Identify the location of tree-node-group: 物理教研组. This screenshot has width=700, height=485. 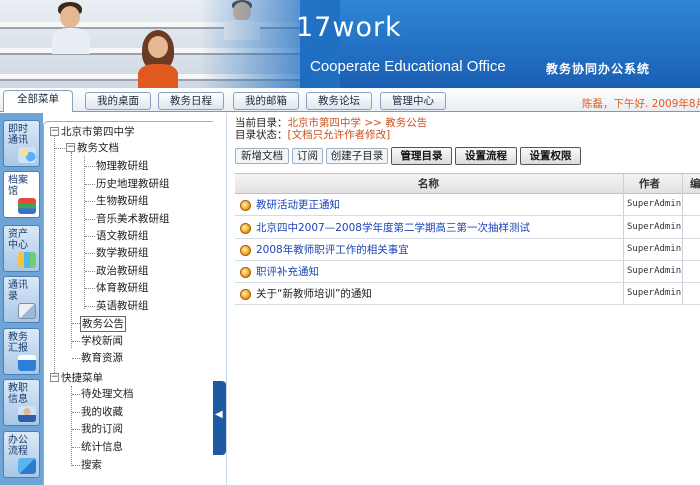
(122, 166).